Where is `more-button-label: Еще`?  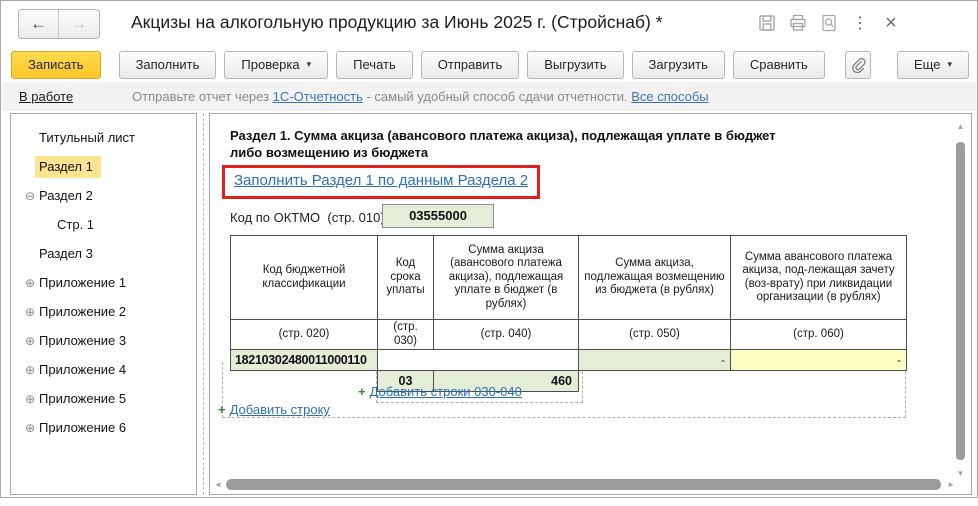 more-button-label: Еще is located at coordinates (927, 64).